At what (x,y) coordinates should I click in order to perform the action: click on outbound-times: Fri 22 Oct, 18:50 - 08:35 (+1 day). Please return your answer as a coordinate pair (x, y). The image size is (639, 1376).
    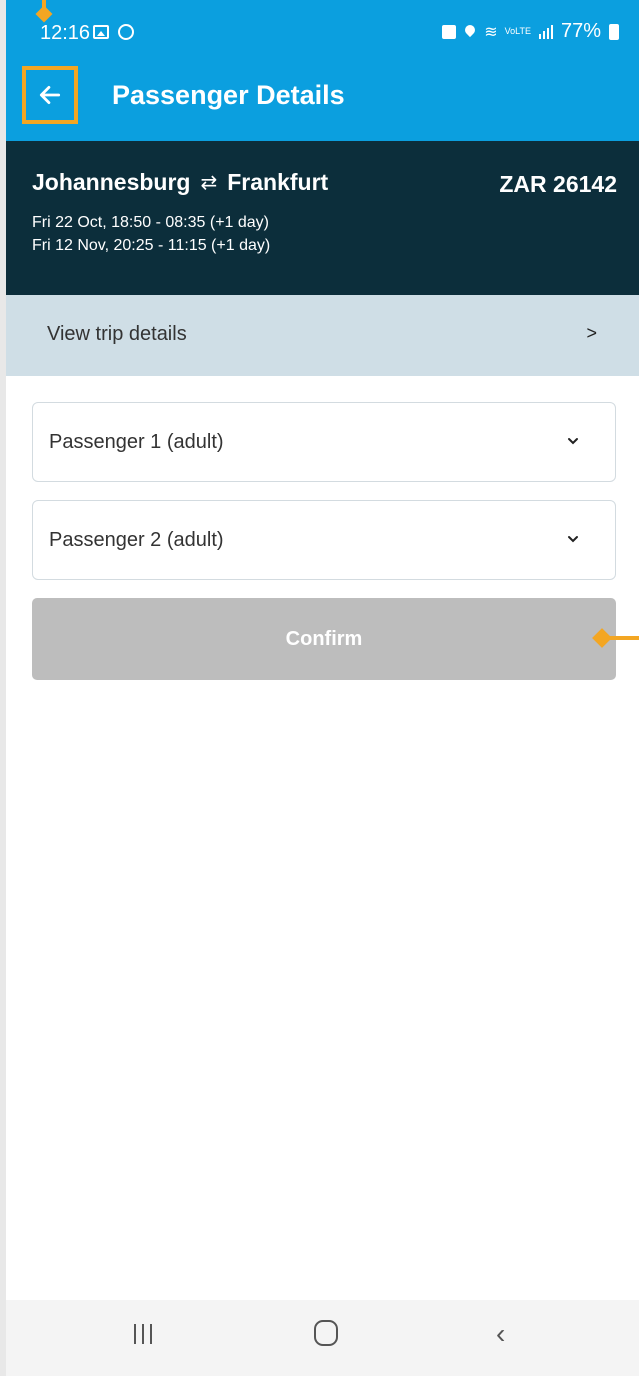
    Looking at the image, I should click on (151, 222).